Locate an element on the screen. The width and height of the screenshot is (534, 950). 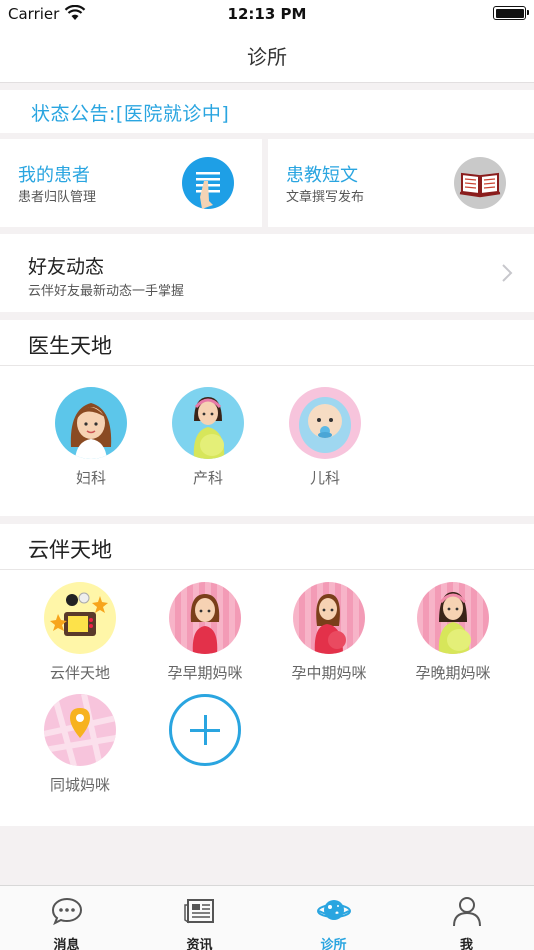
friends-feed-subtitle: 云伴好友最新动态一手掌握 is located at coordinates (106, 291).